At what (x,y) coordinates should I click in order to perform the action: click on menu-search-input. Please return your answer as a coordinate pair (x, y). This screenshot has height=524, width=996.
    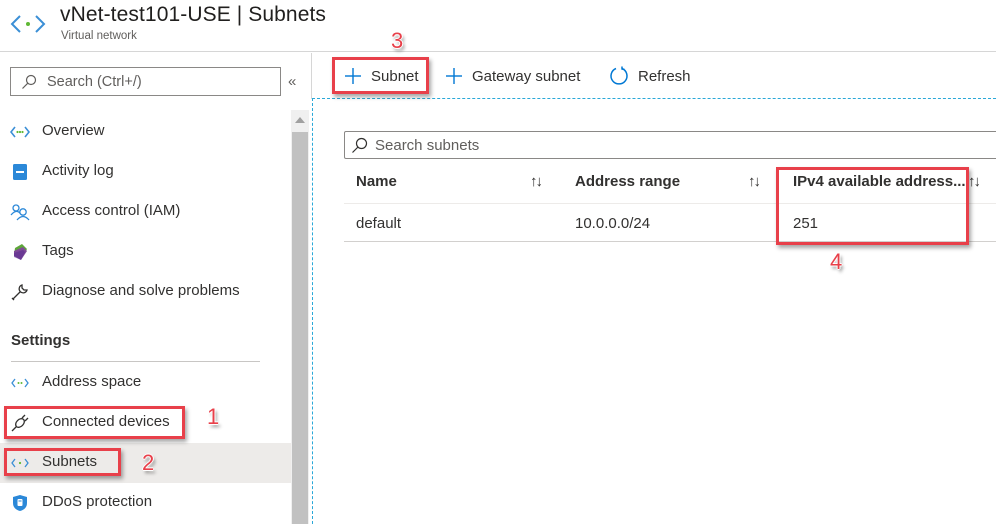
    Looking at the image, I should click on (159, 82).